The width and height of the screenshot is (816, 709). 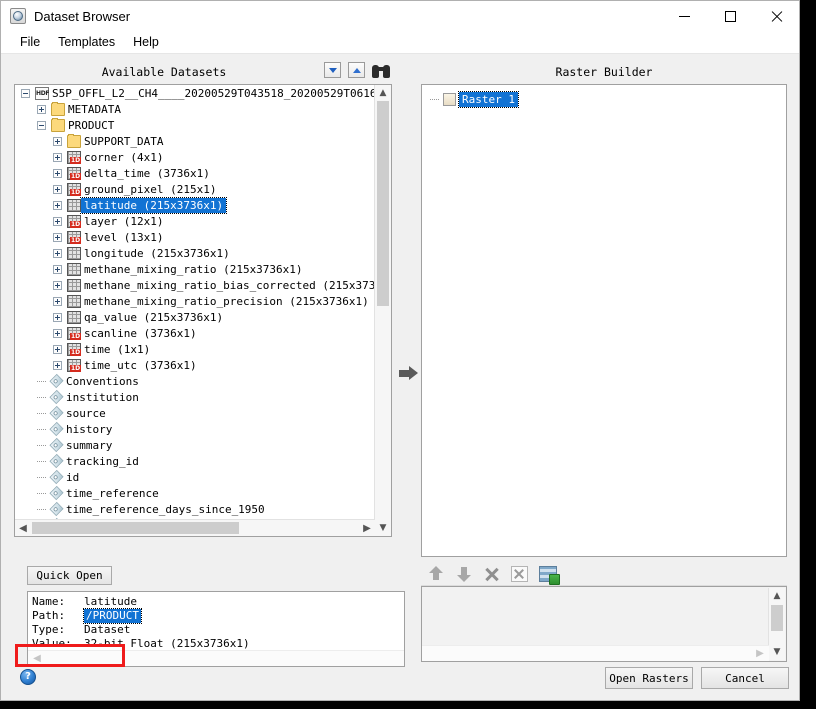 What do you see at coordinates (195, 189) in the screenshot?
I see `tree-item: ground_pixel (215x1)` at bounding box center [195, 189].